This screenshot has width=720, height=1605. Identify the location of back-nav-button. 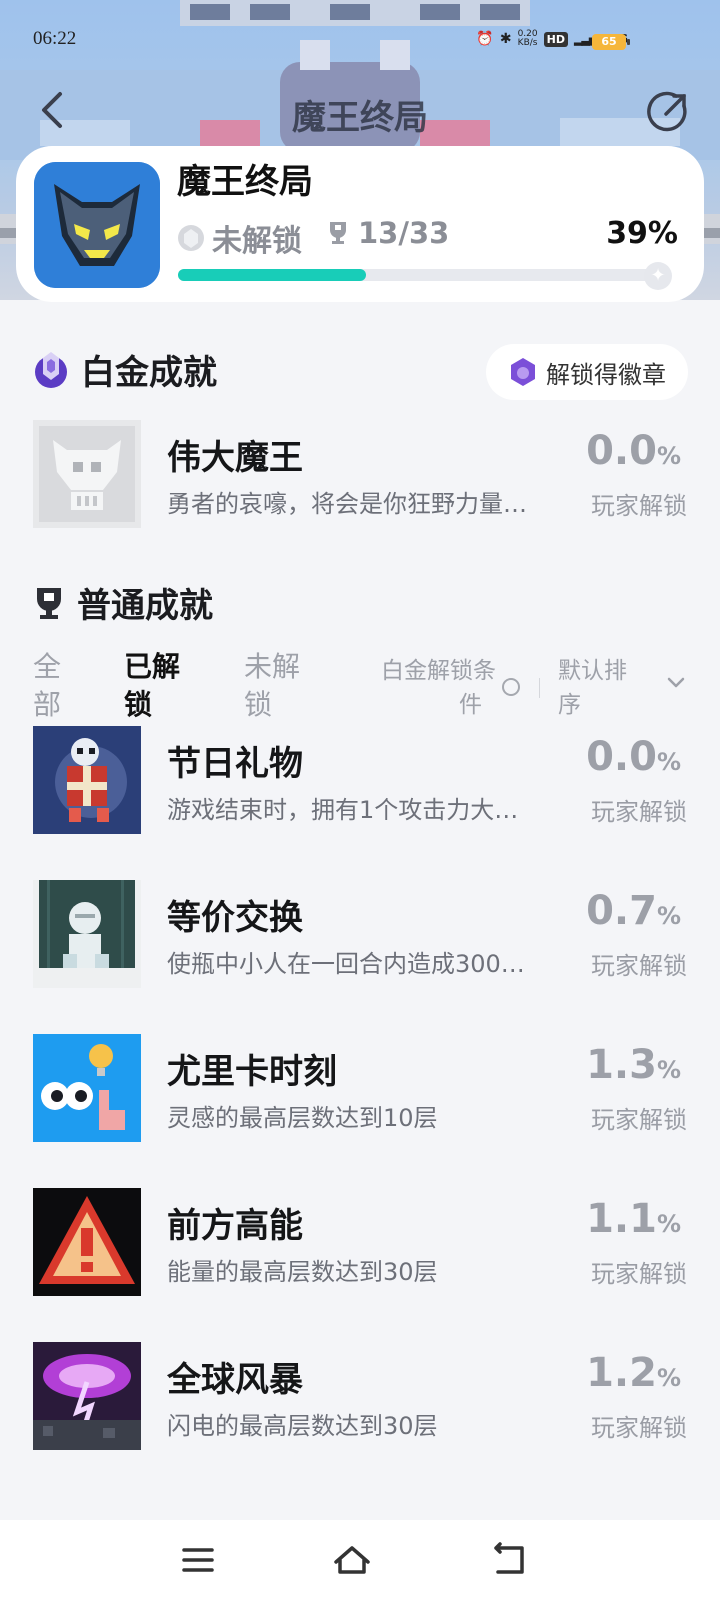
(510, 1560).